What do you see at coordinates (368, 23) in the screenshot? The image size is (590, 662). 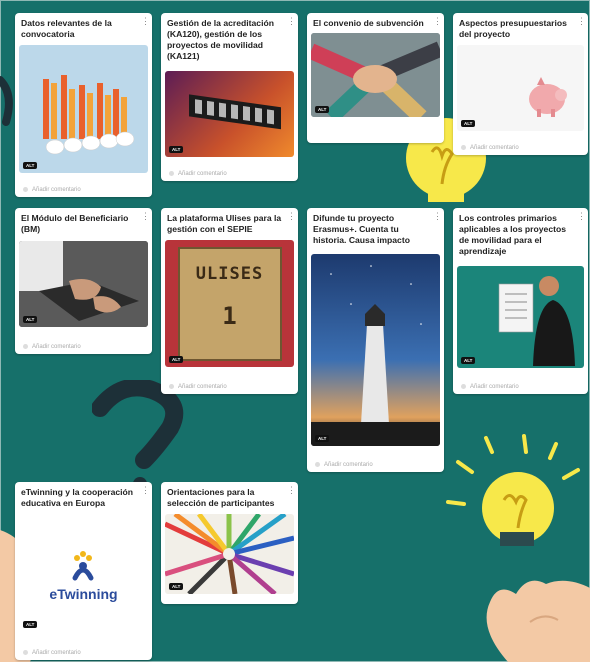 I see `card-title: El convenio de subvención` at bounding box center [368, 23].